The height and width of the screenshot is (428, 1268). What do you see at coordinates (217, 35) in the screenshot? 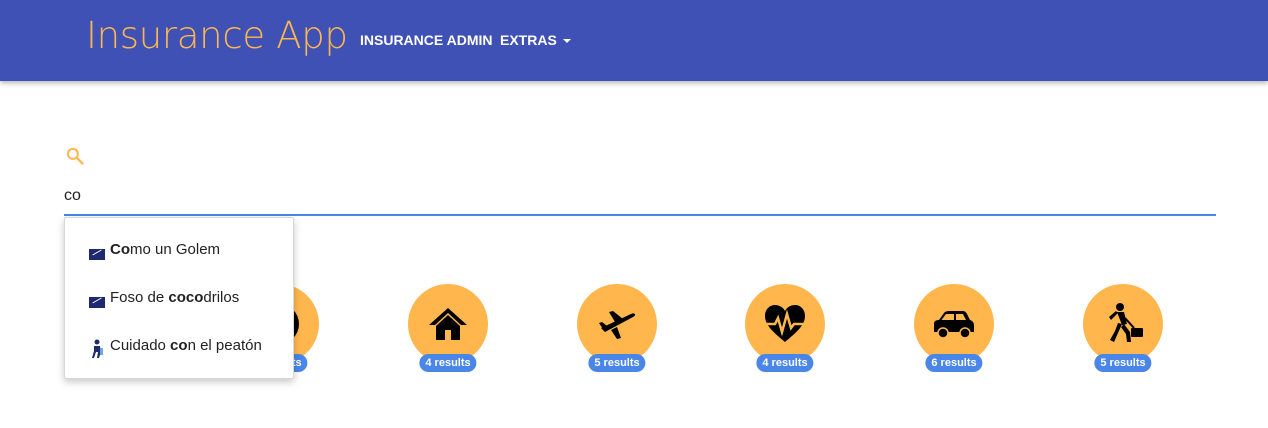
I see `app-title: Insurance App` at bounding box center [217, 35].